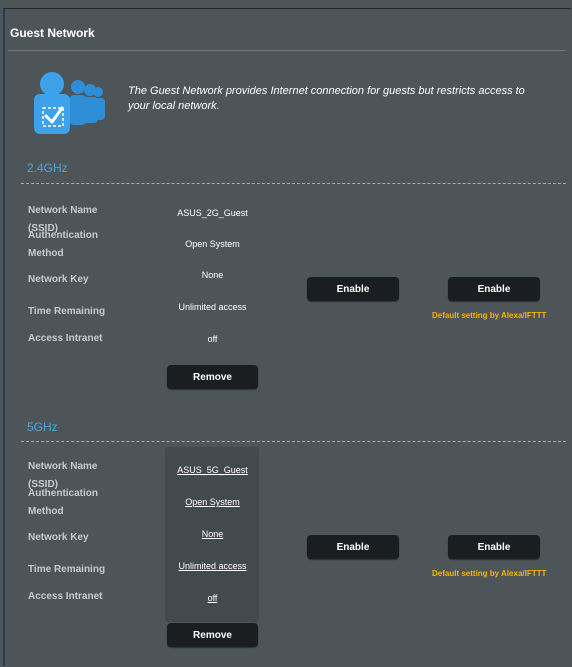 The height and width of the screenshot is (667, 572). Describe the element at coordinates (353, 547) in the screenshot. I see `enable-button-5g: Enable` at that location.